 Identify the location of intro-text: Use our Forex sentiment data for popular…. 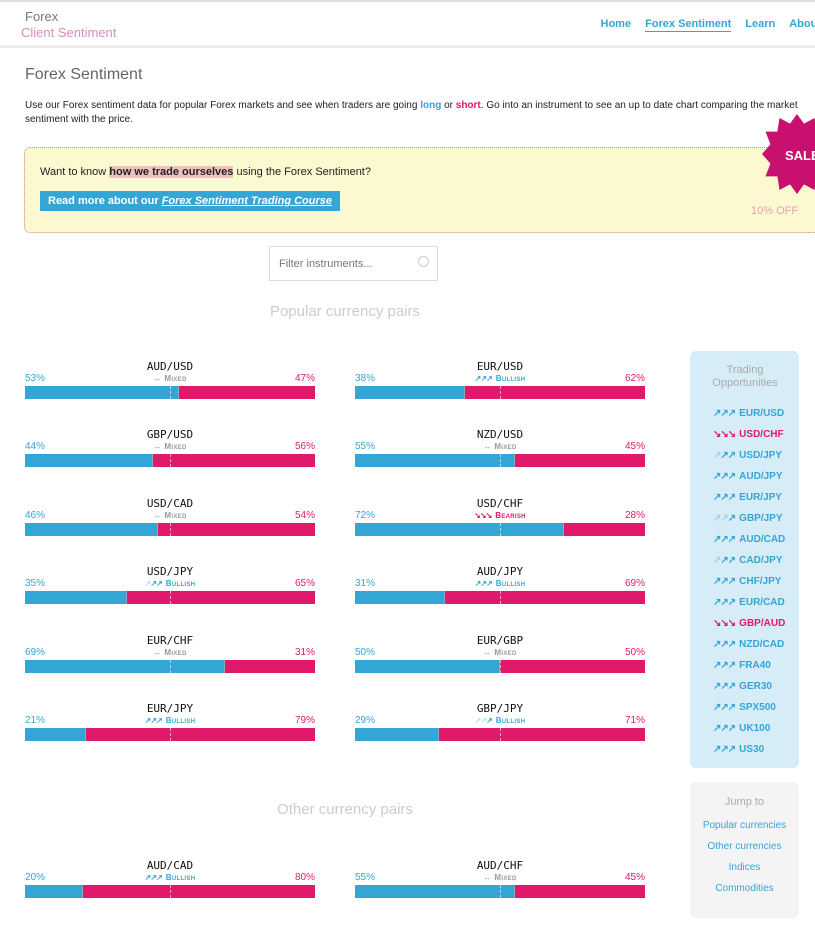
(420, 113).